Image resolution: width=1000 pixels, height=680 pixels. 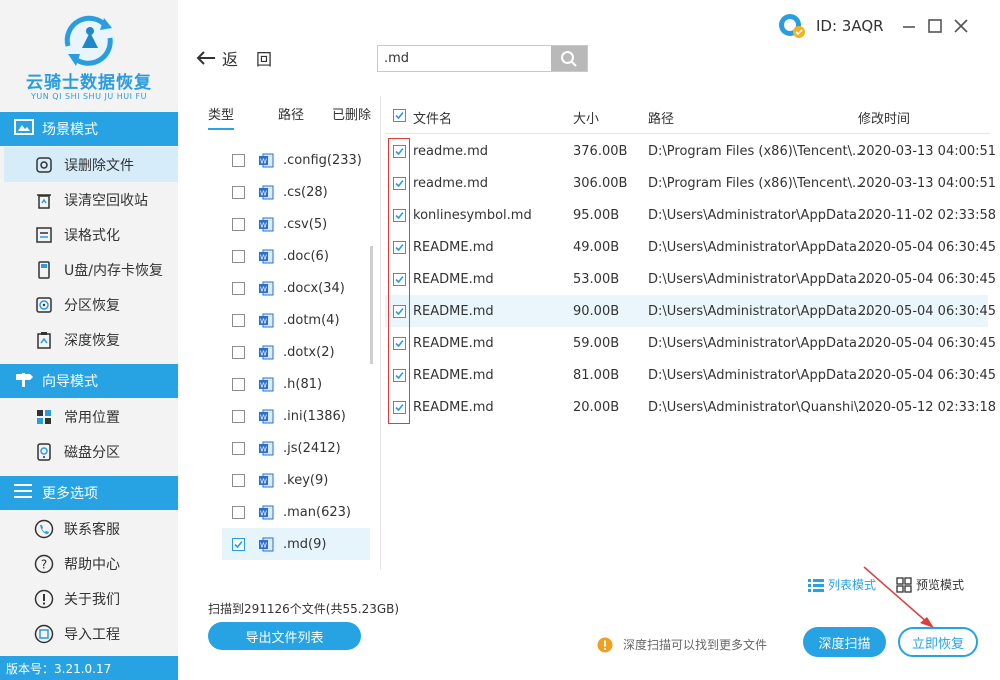 What do you see at coordinates (243, 58) in the screenshot?
I see `back-button: 返回` at bounding box center [243, 58].